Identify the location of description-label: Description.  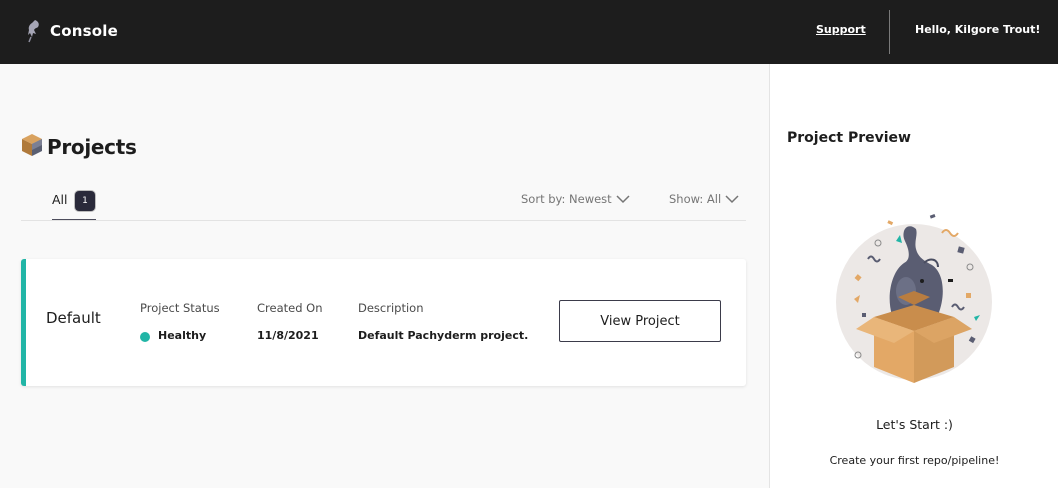
(391, 308).